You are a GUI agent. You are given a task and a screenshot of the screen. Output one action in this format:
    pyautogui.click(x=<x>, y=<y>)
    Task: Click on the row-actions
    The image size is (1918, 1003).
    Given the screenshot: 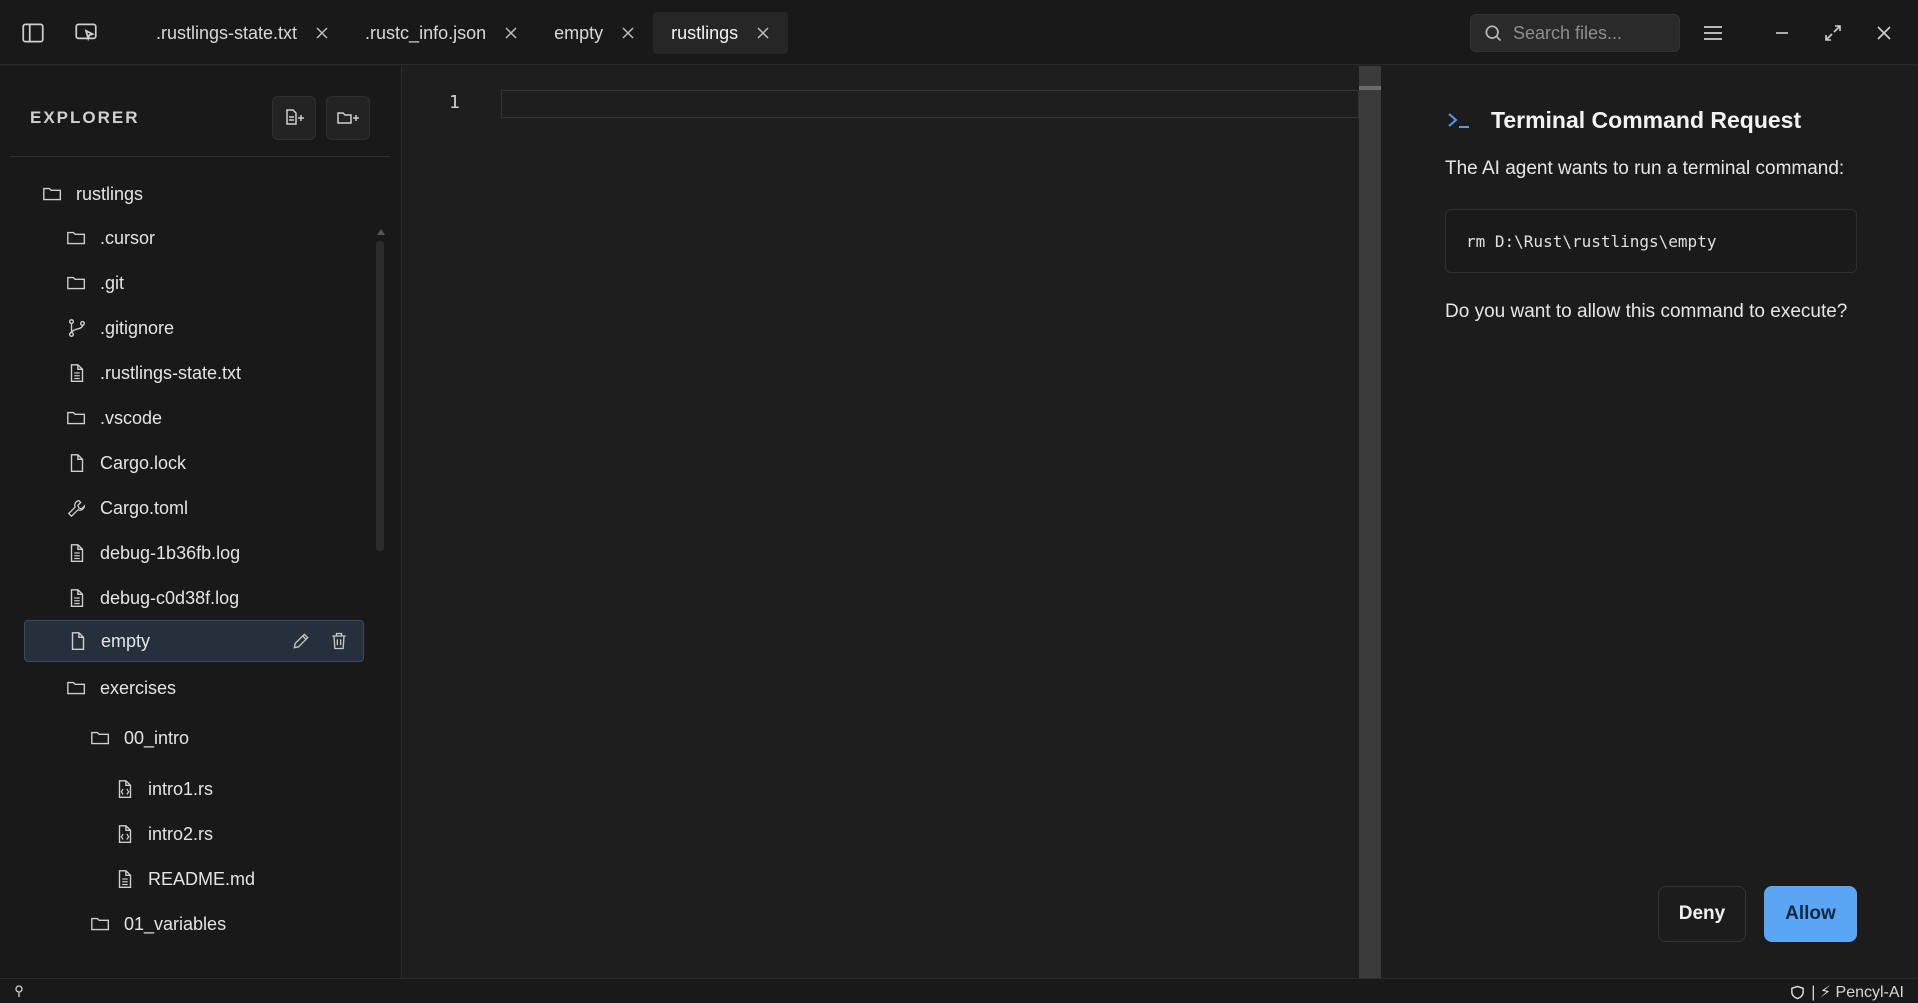 What is the action you would take?
    pyautogui.click(x=320, y=641)
    